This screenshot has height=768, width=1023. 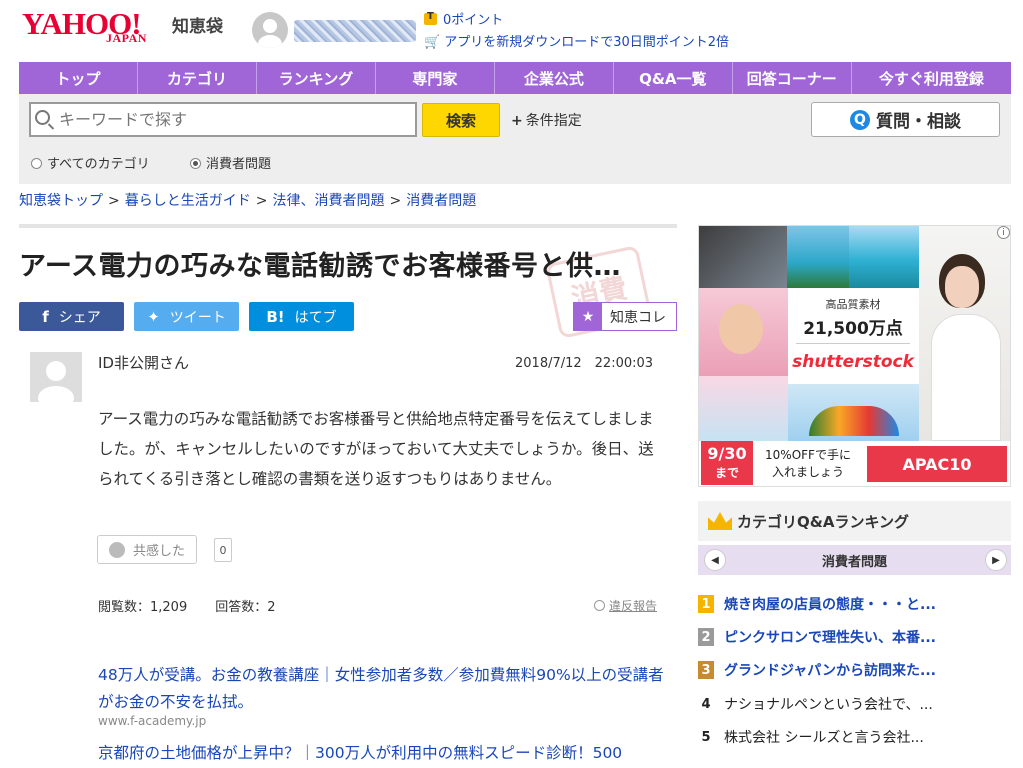 What do you see at coordinates (432, 42) in the screenshot?
I see `cart-icon: 🛒` at bounding box center [432, 42].